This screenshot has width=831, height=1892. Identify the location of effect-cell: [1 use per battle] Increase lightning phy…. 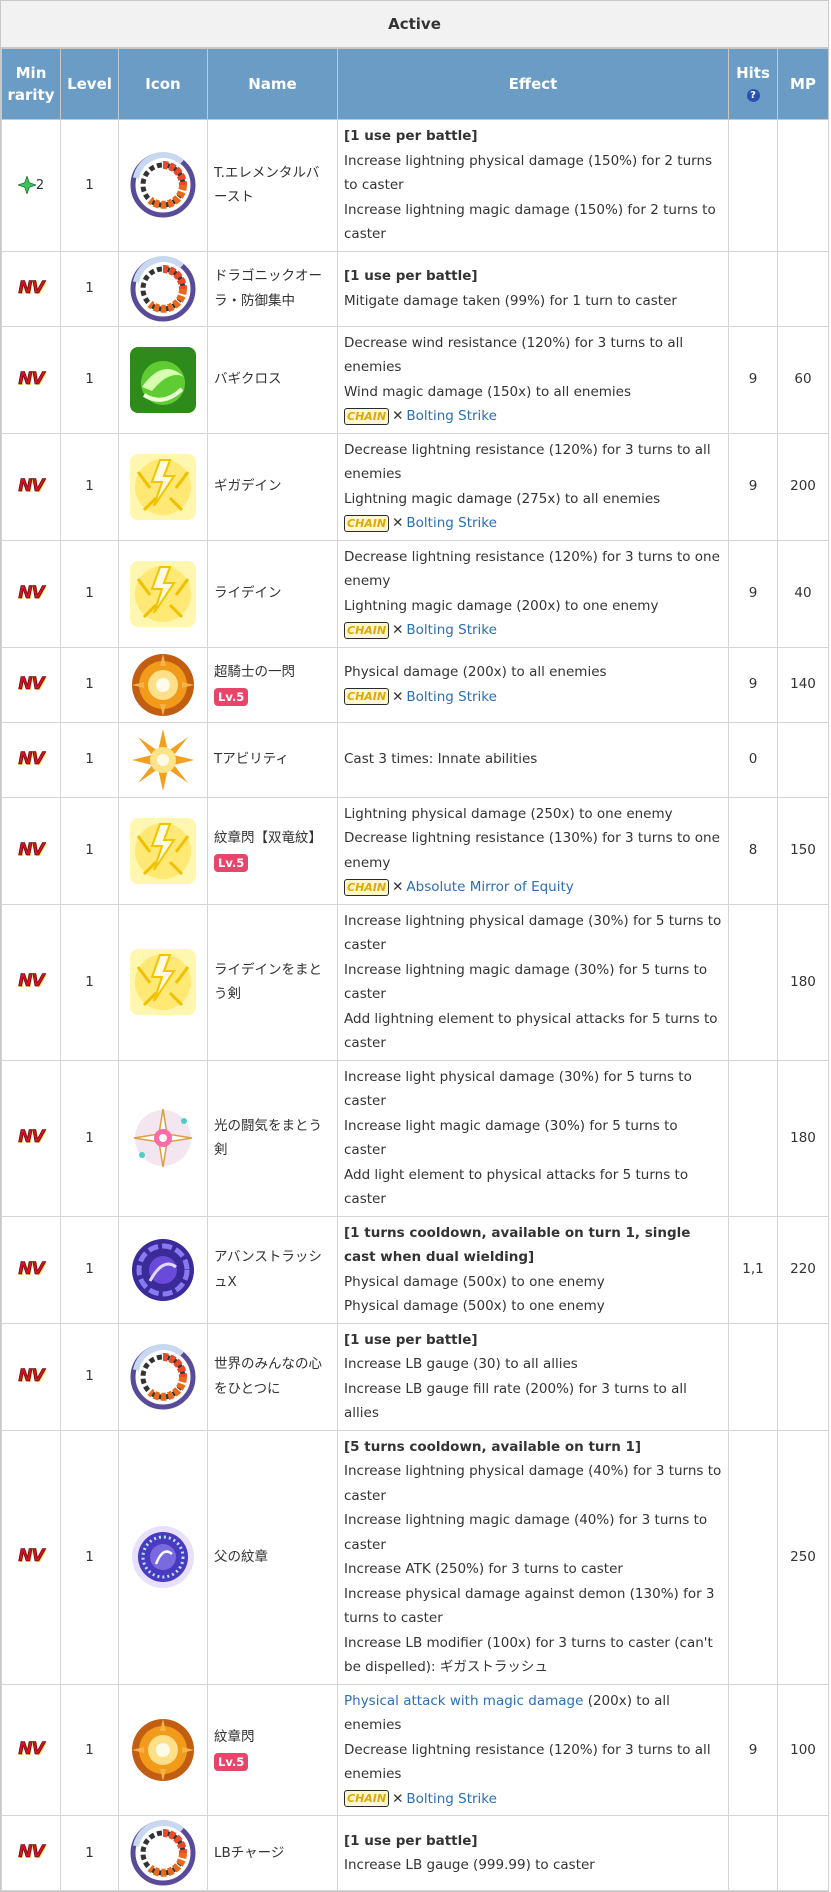
(533, 185).